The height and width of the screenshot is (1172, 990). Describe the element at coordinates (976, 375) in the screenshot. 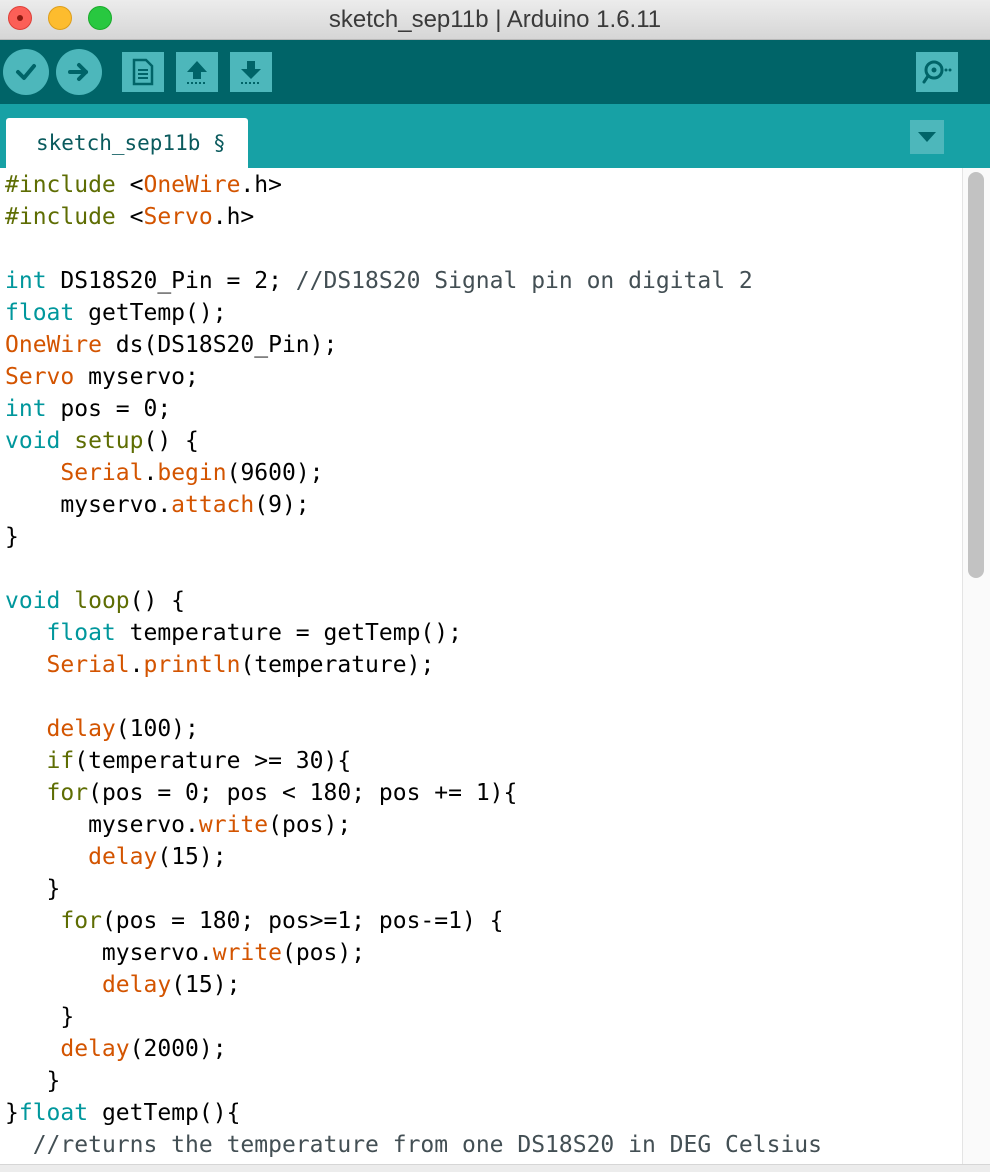

I see `scrollbar-thumb` at that location.